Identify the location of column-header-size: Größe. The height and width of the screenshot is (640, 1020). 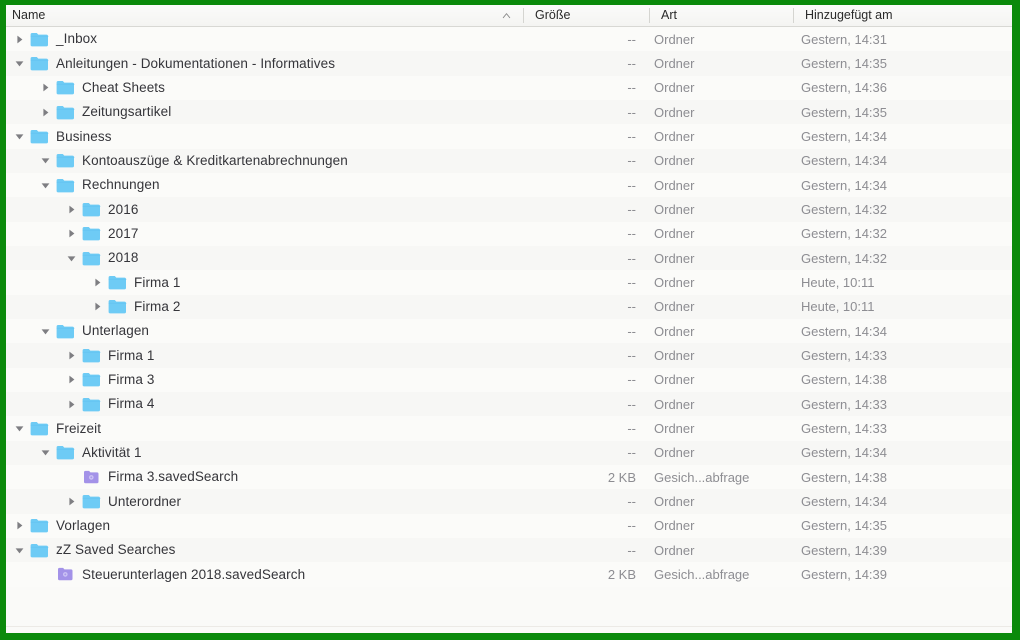
(552, 15).